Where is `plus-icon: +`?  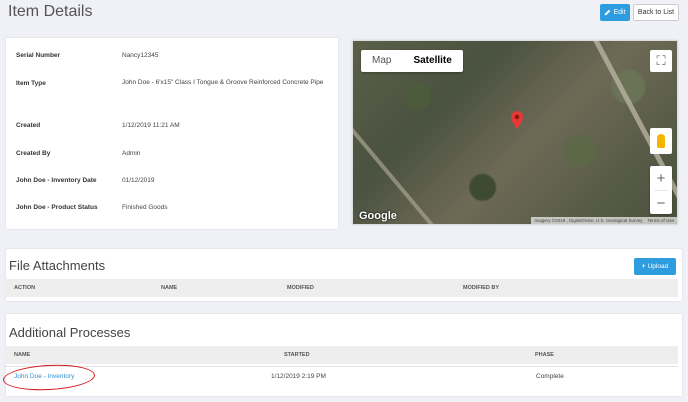
plus-icon: + is located at coordinates (643, 266).